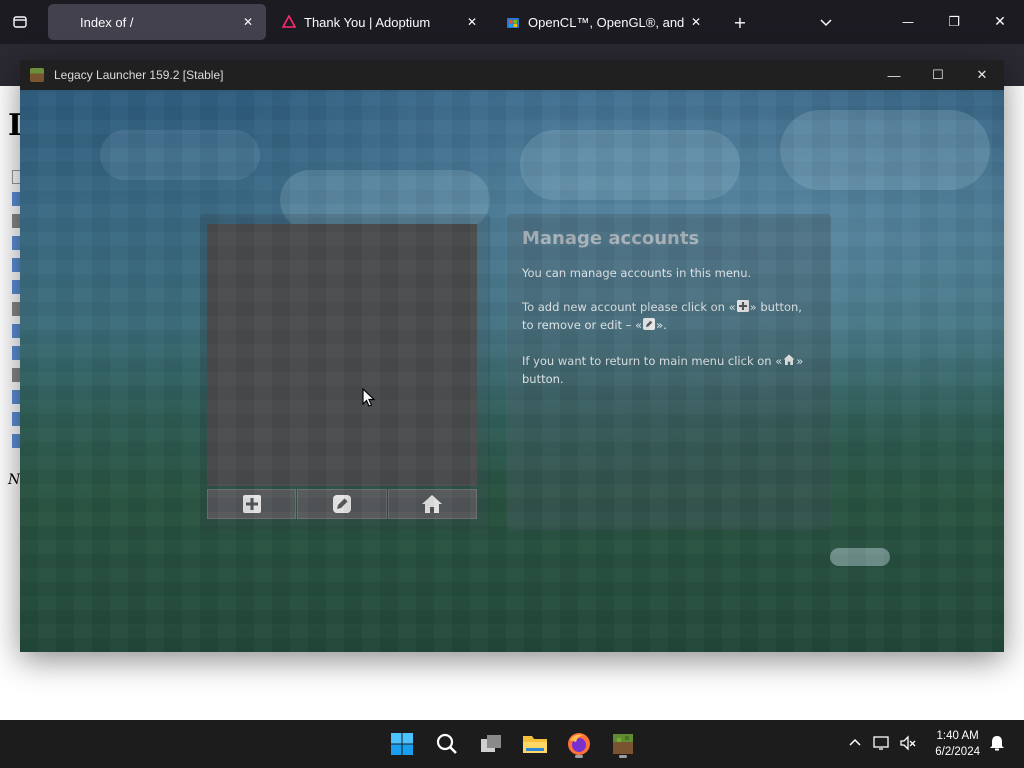  I want to click on tab-list-button, so click(20, 22).